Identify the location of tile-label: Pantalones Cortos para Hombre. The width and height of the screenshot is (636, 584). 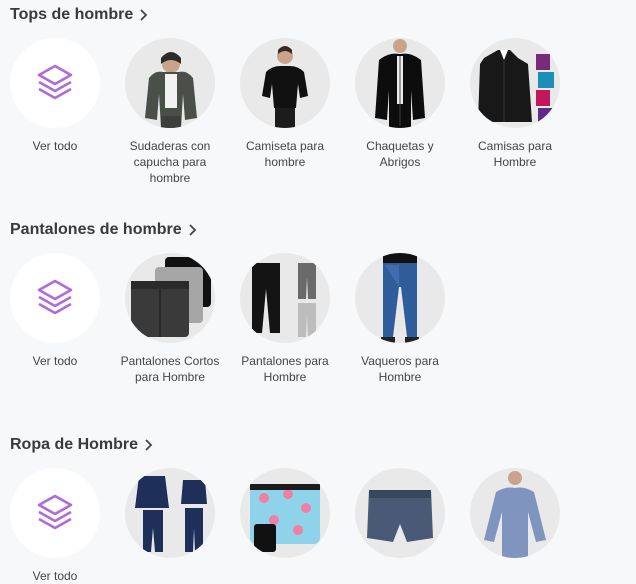
(170, 369).